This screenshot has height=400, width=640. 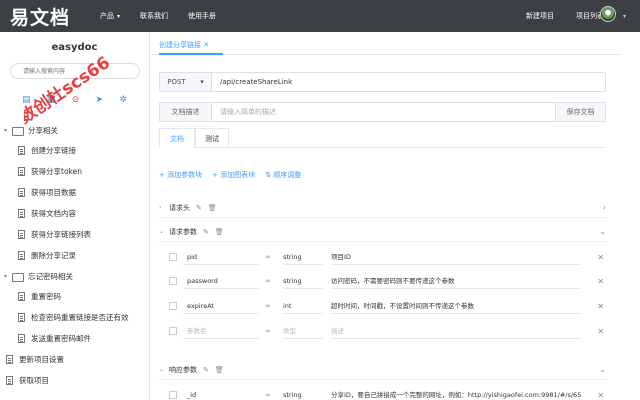 What do you see at coordinates (183, 231) in the screenshot?
I see `section-title: 请求参数` at bounding box center [183, 231].